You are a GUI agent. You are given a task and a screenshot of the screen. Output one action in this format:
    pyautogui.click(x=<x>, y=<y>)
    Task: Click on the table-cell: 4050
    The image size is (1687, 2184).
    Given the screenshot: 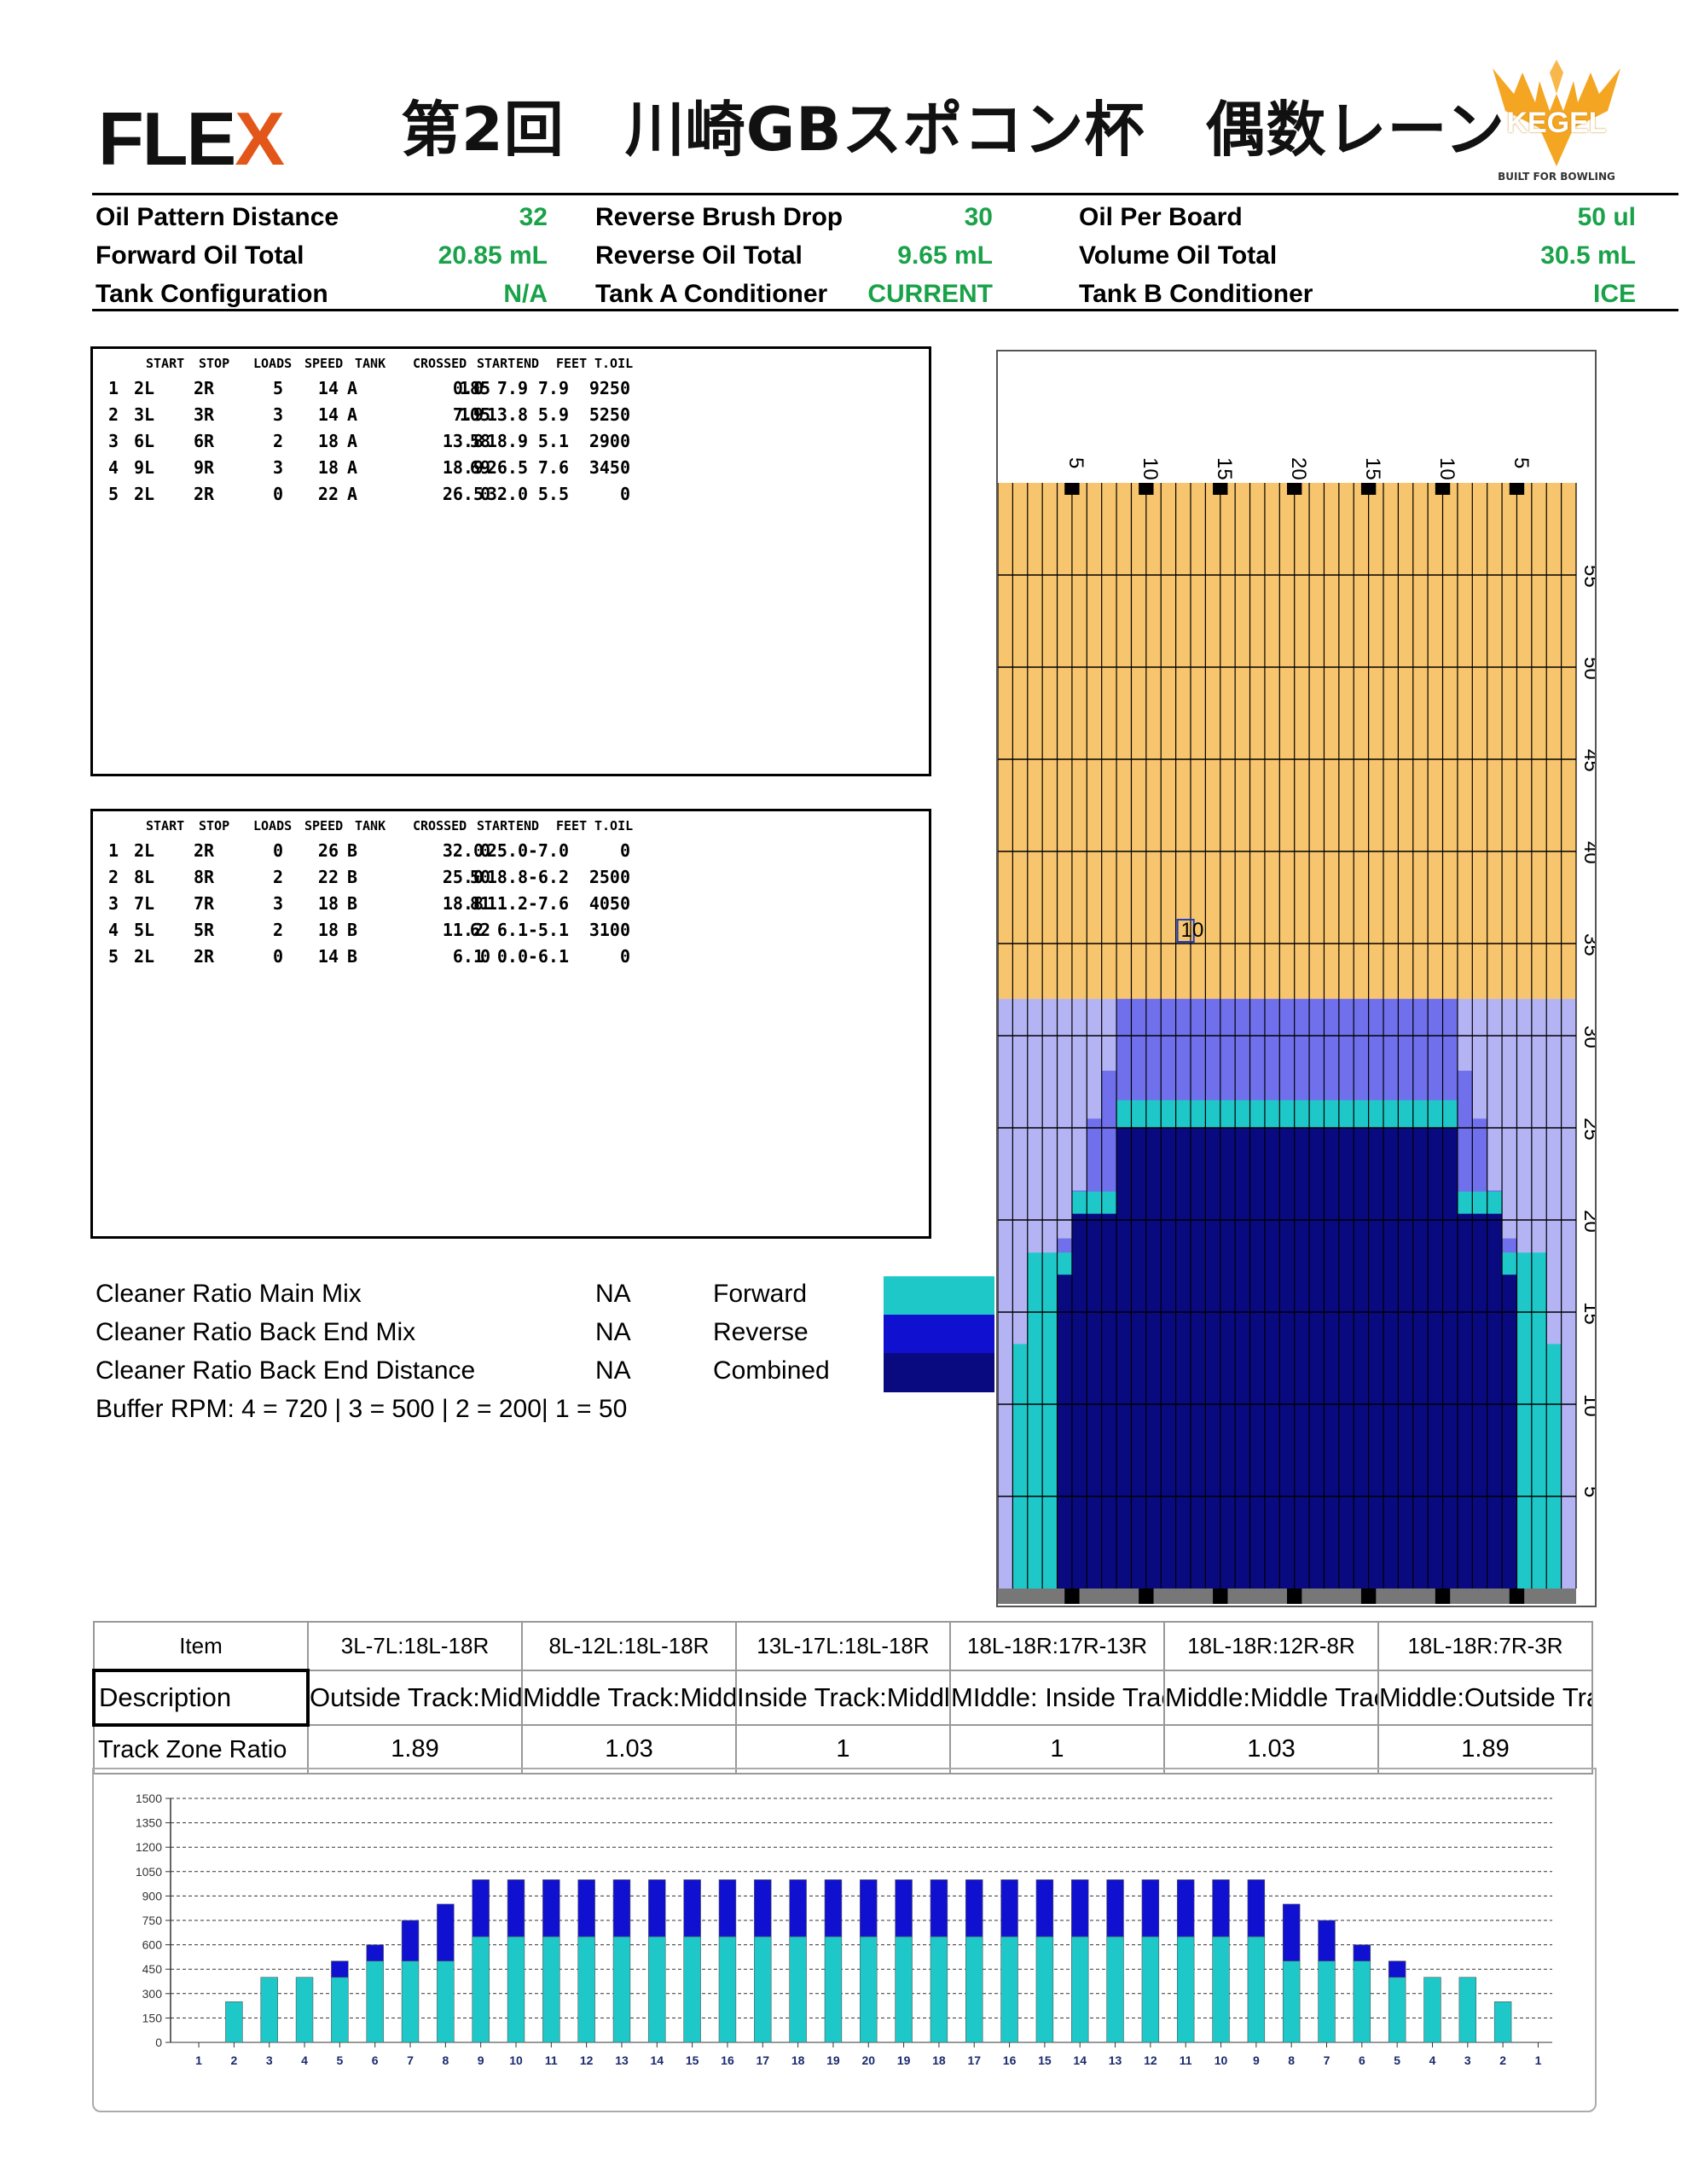 What is the action you would take?
    pyautogui.click(x=609, y=903)
    